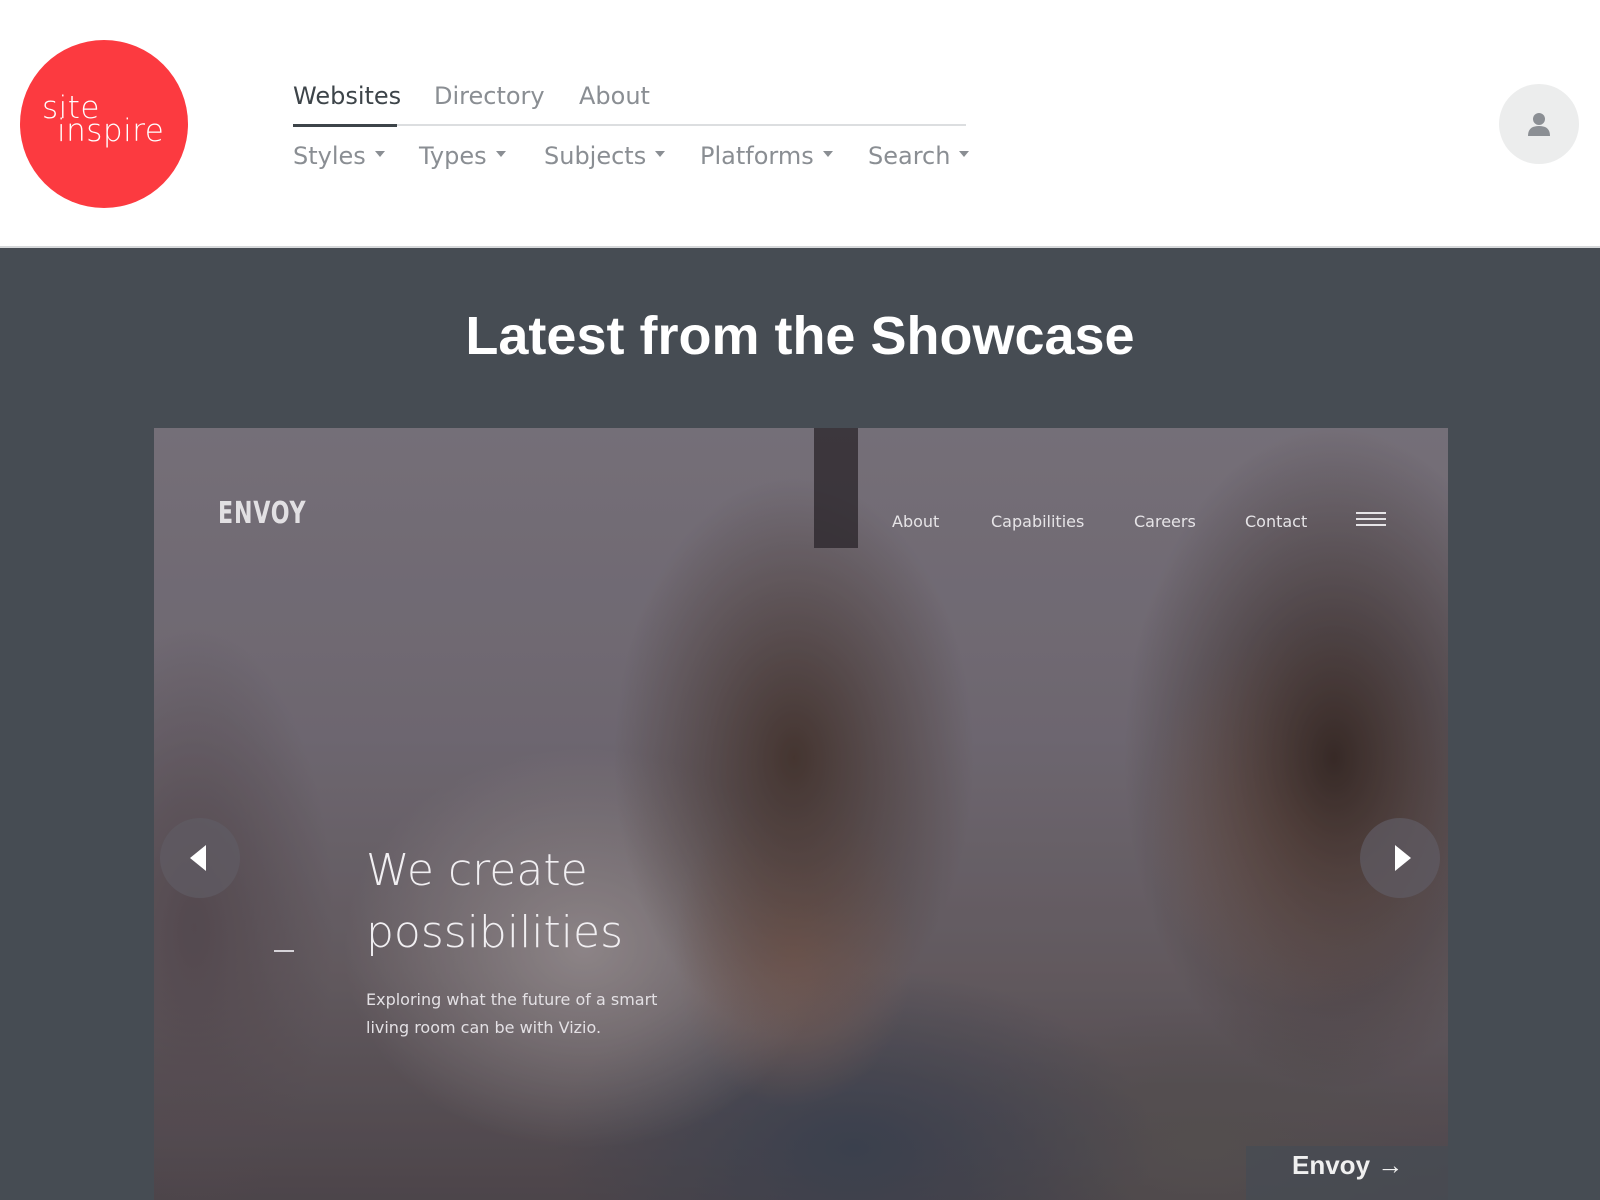 This screenshot has height=1200, width=1600. I want to click on hero-heading-line1: We create, so click(477, 870).